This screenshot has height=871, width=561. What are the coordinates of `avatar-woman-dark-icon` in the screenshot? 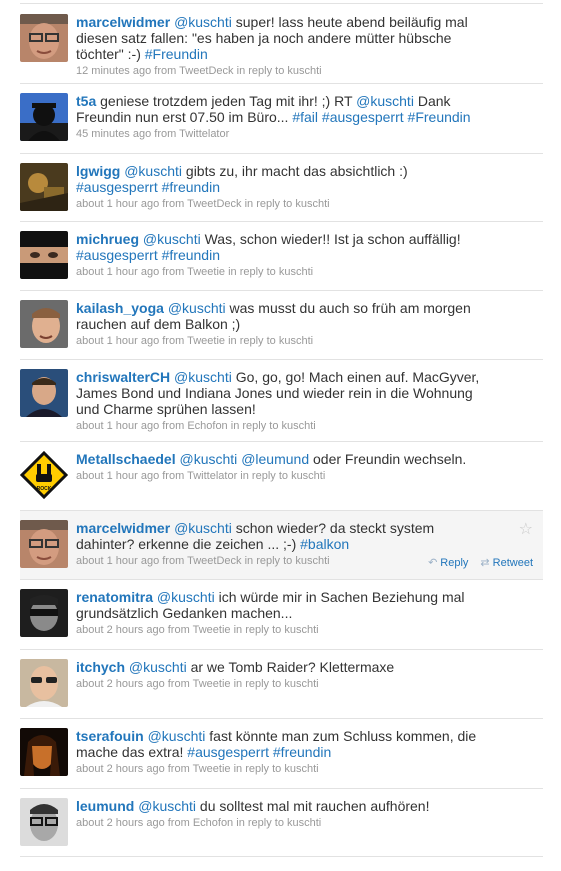 It's located at (44, 752).